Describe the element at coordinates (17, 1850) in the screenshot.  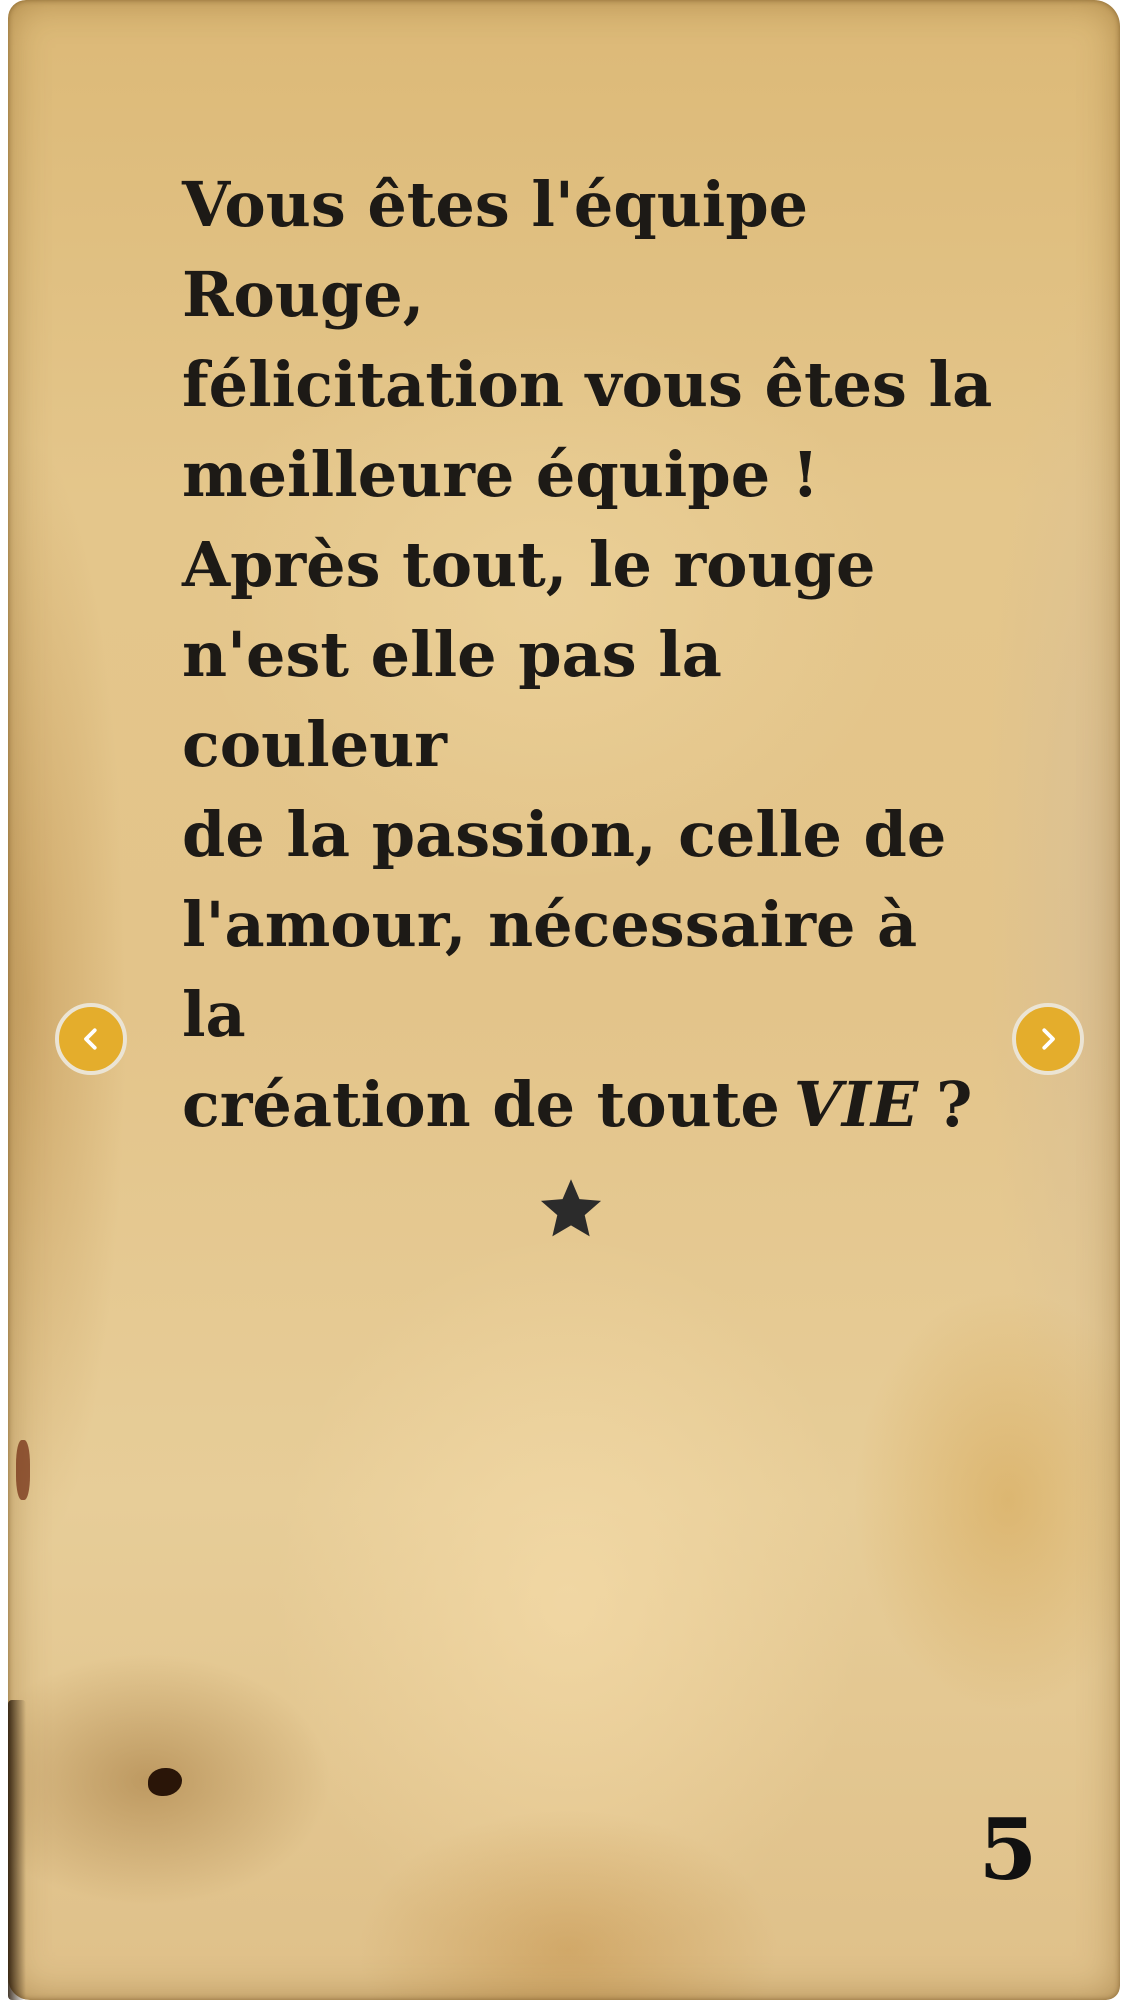
I see `burnt-edge` at that location.